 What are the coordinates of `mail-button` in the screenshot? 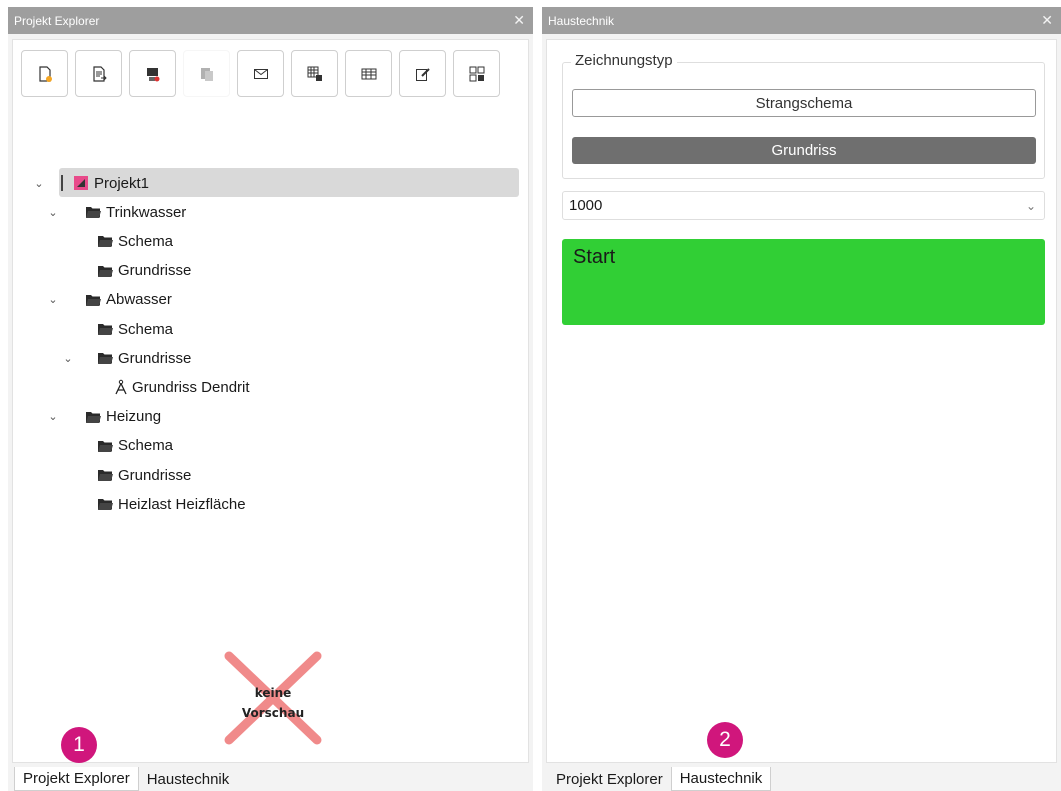 It's located at (260, 73).